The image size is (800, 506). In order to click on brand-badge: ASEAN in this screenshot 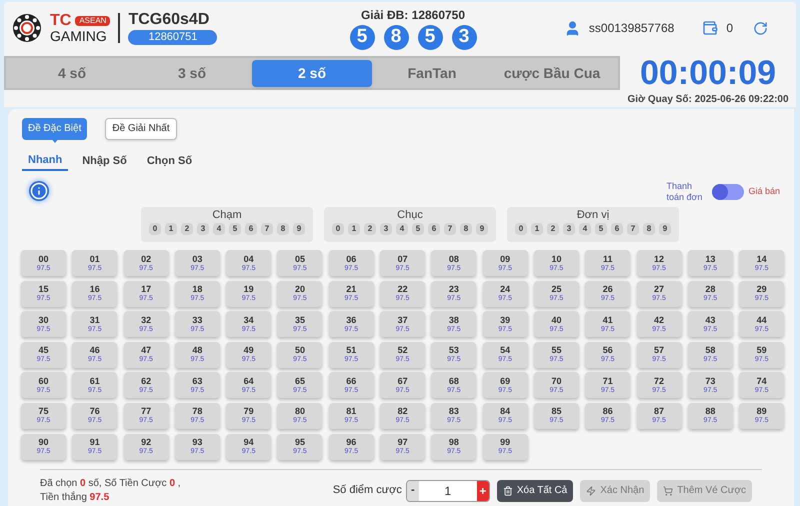, I will do `click(92, 21)`.